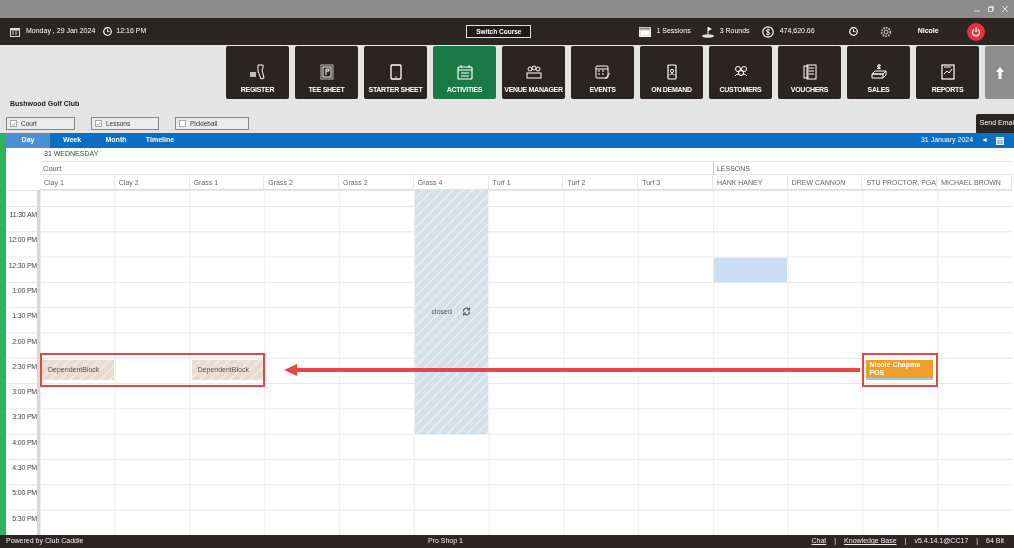  What do you see at coordinates (767, 31) in the screenshot?
I see `dollar-icon` at bounding box center [767, 31].